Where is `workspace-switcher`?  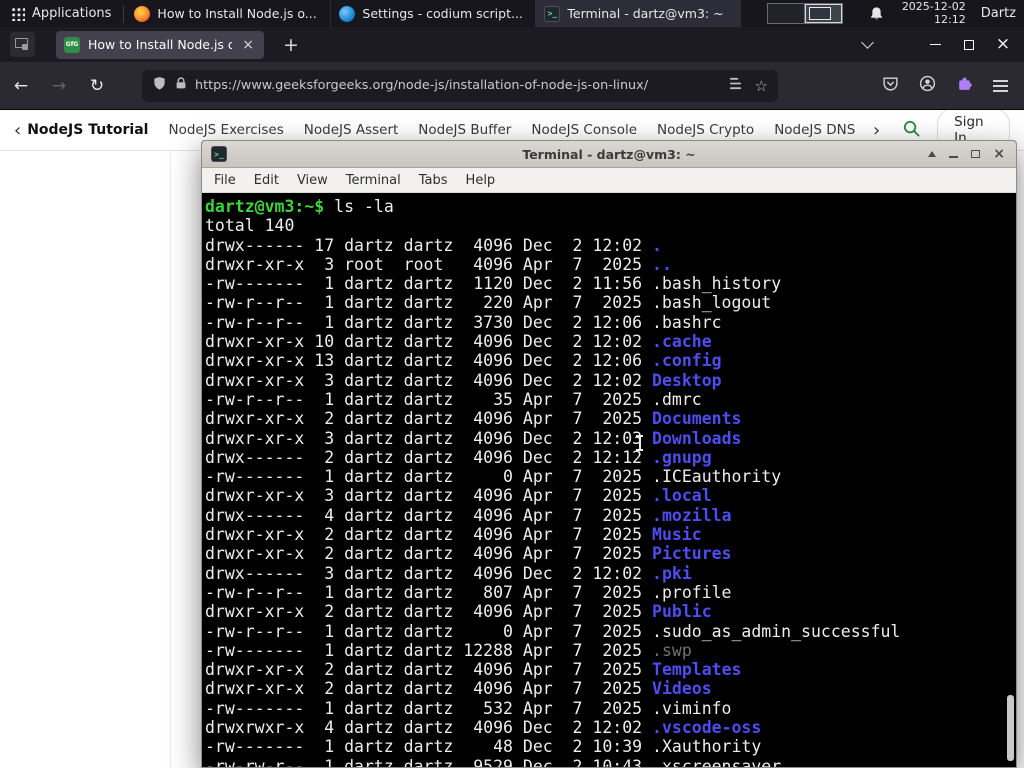
workspace-switcher is located at coordinates (804, 13).